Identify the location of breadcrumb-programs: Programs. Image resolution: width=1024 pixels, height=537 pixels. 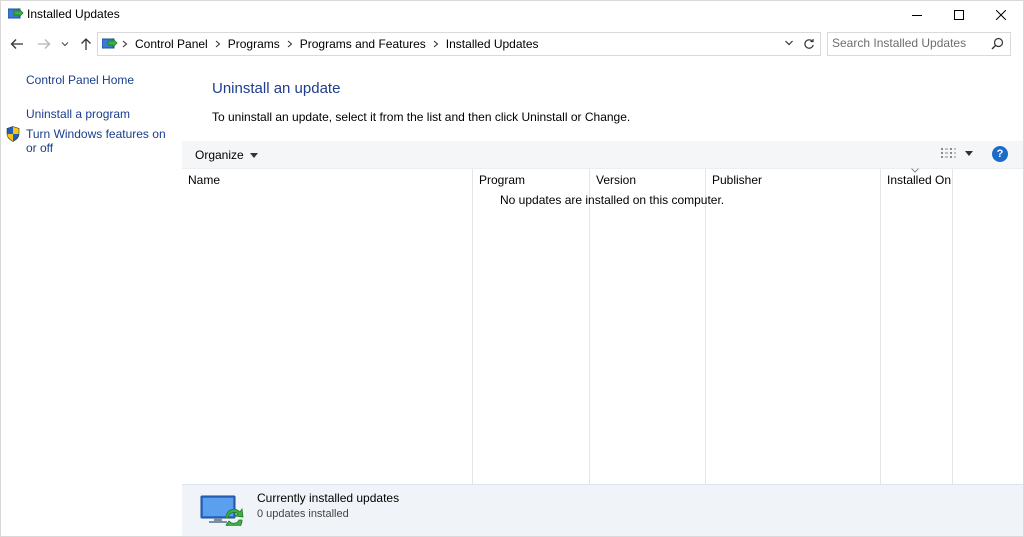
(254, 44).